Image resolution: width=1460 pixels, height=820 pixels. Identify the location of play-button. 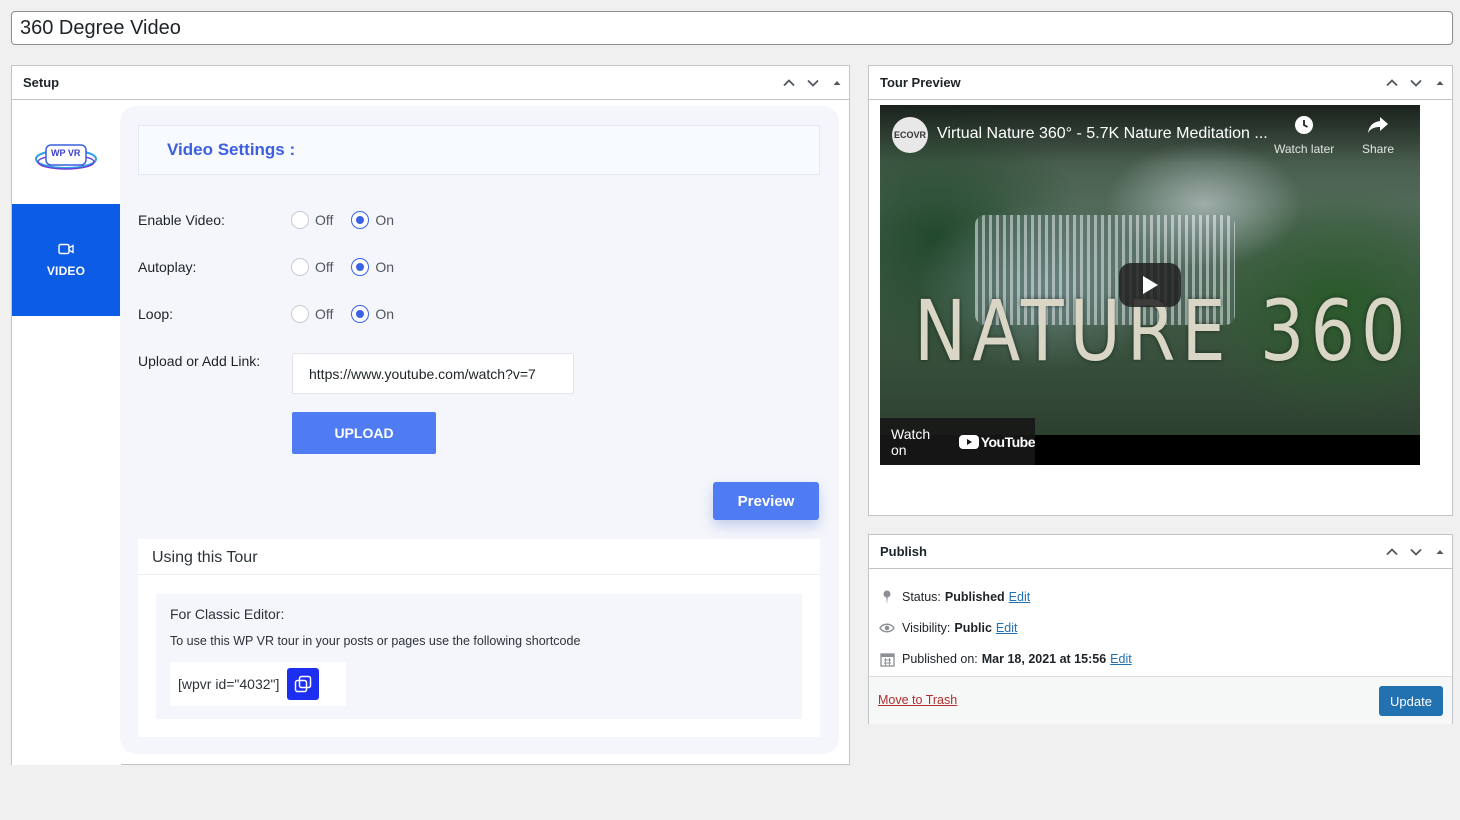
(1150, 285).